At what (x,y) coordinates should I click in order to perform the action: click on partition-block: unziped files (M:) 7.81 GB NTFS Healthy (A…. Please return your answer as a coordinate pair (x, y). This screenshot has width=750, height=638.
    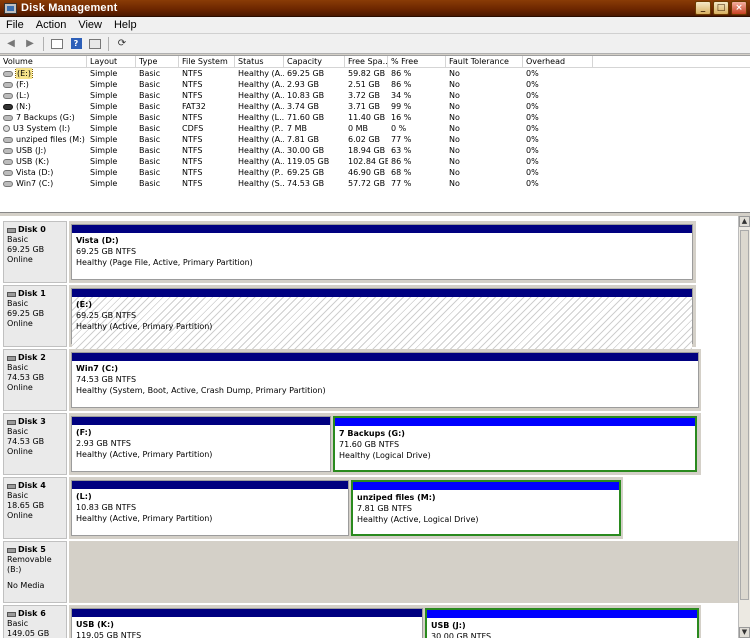
    Looking at the image, I should click on (486, 508).